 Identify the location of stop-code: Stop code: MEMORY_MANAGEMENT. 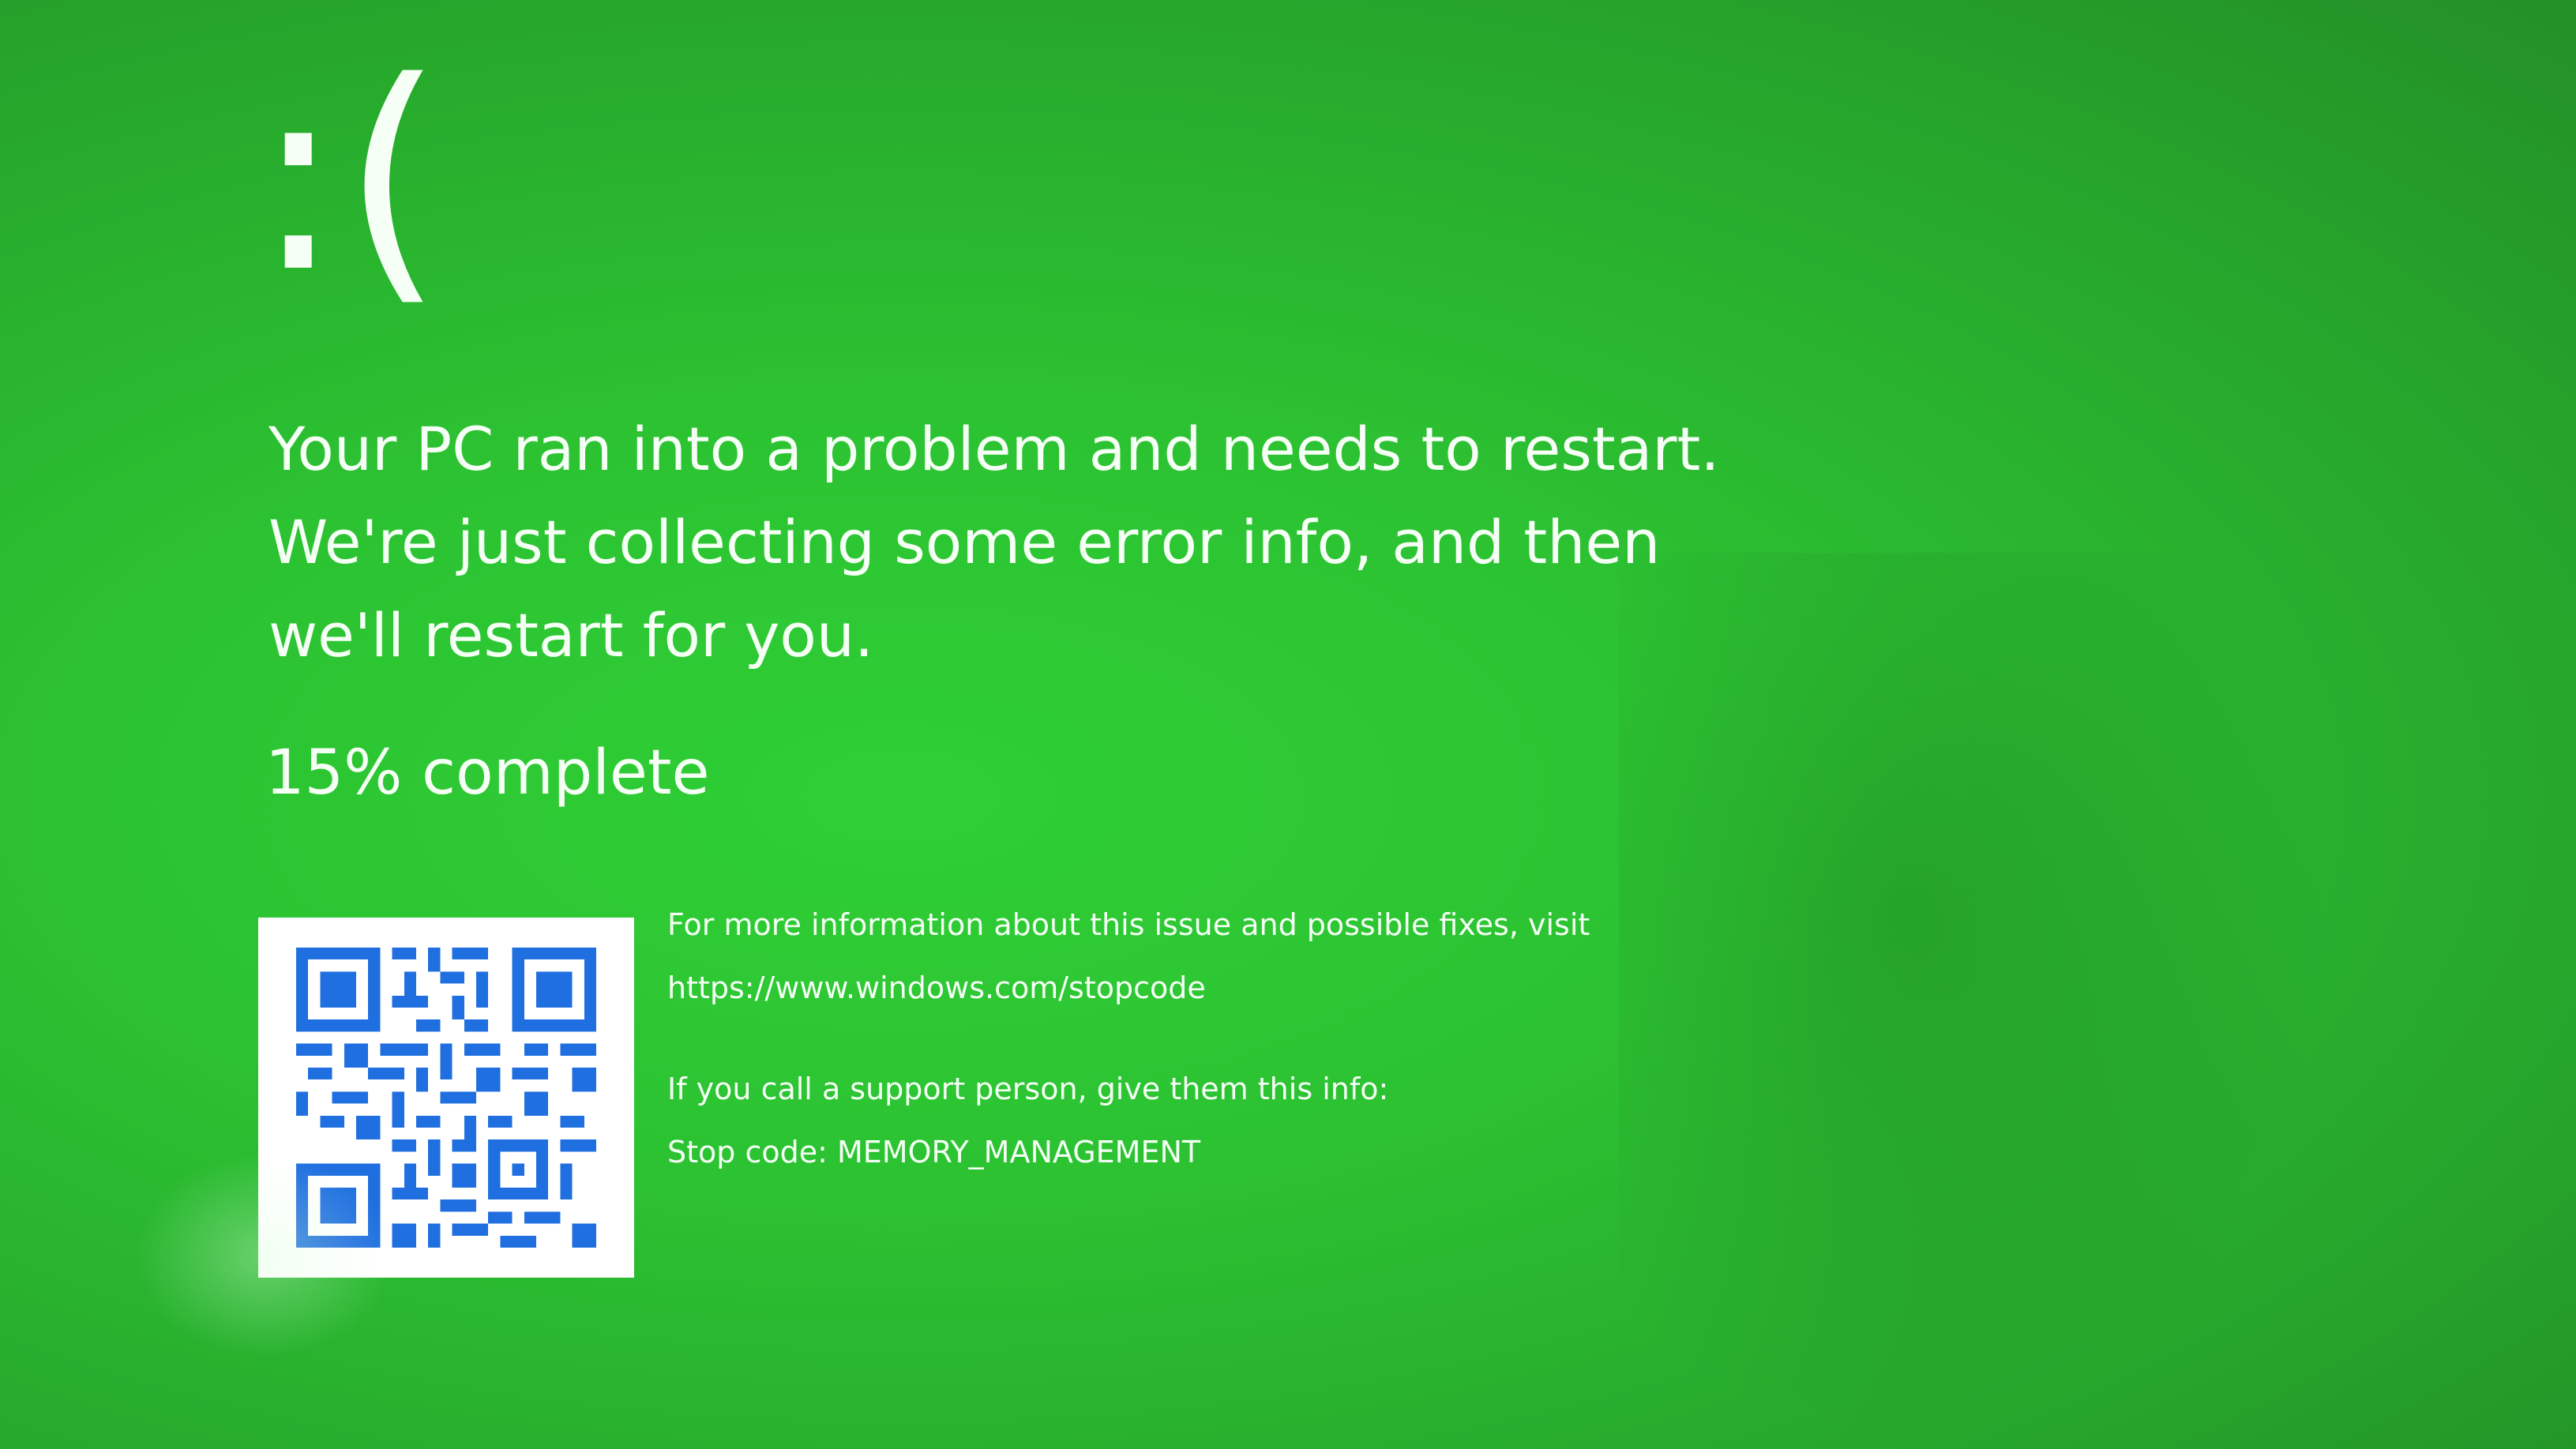
(934, 1152).